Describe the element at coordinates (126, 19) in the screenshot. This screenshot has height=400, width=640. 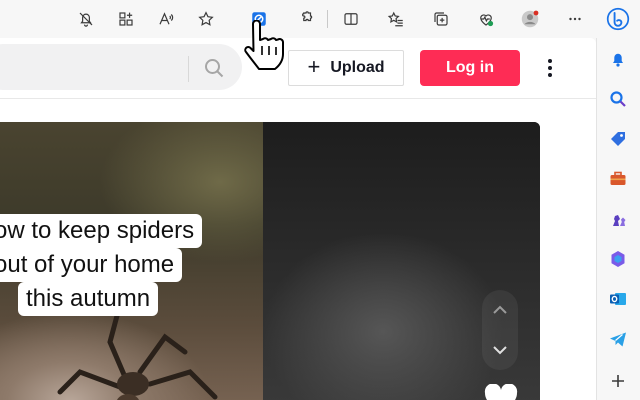
I see `apps-icon` at that location.